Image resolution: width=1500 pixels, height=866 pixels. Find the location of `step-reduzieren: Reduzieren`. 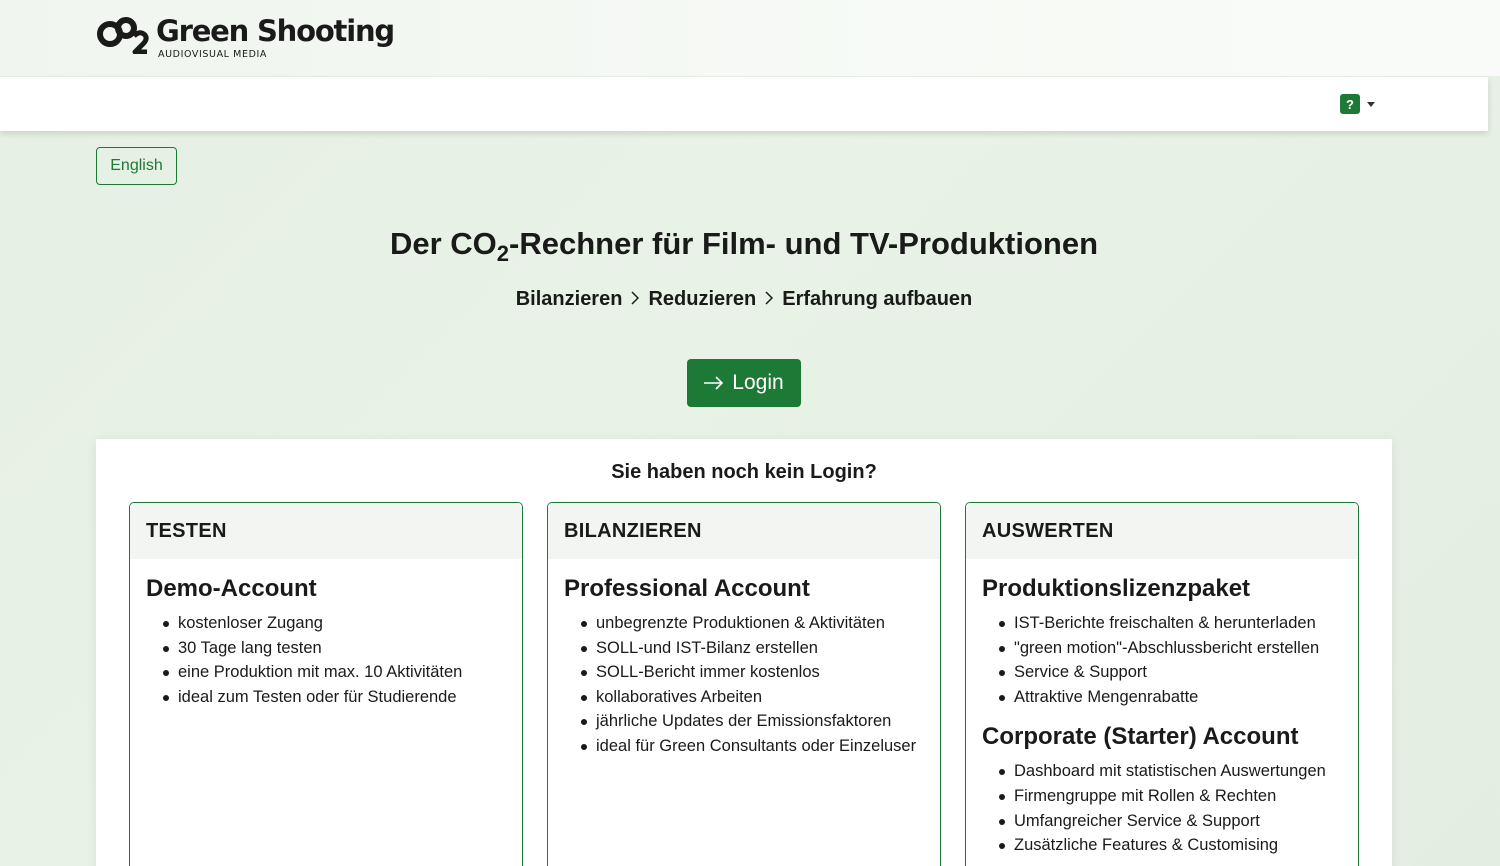

step-reduzieren: Reduzieren is located at coordinates (702, 299).